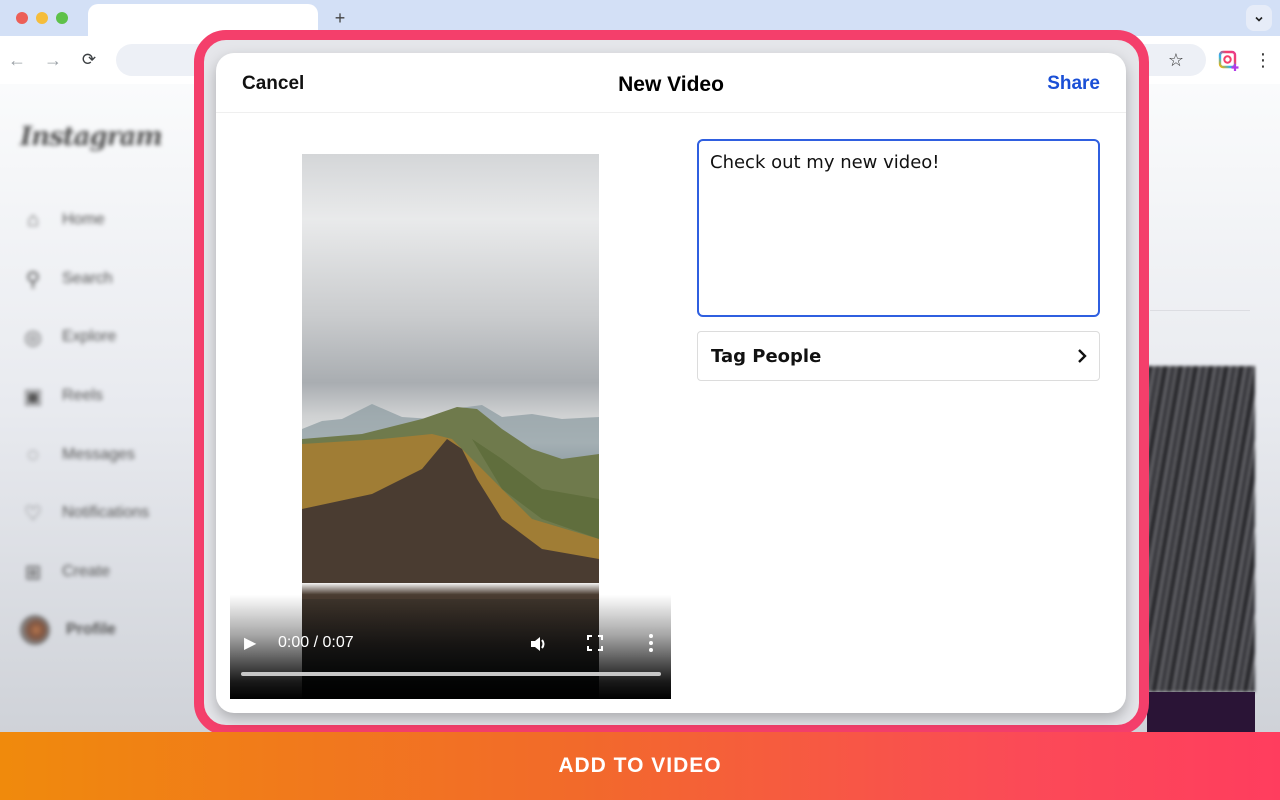 This screenshot has height=800, width=1280. Describe the element at coordinates (62, 18) in the screenshot. I see `window-maximize-button` at that location.